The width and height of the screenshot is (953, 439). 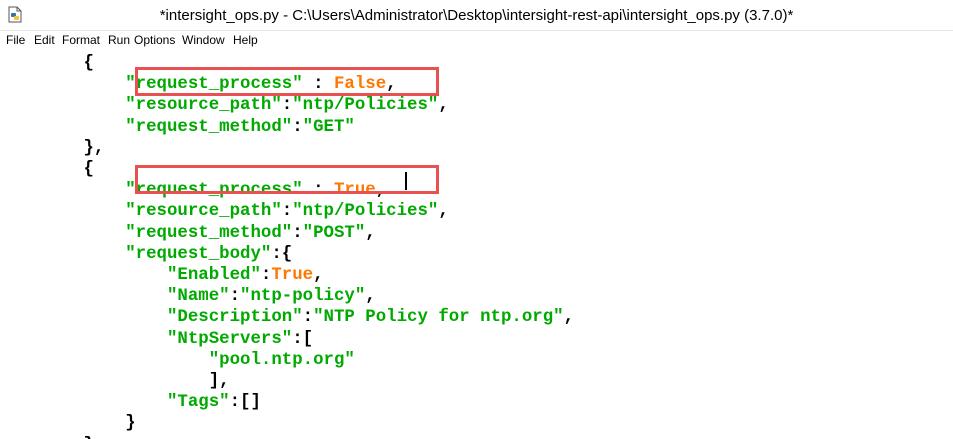 What do you see at coordinates (328, 127) in the screenshot?
I see `string-token: "GET"` at bounding box center [328, 127].